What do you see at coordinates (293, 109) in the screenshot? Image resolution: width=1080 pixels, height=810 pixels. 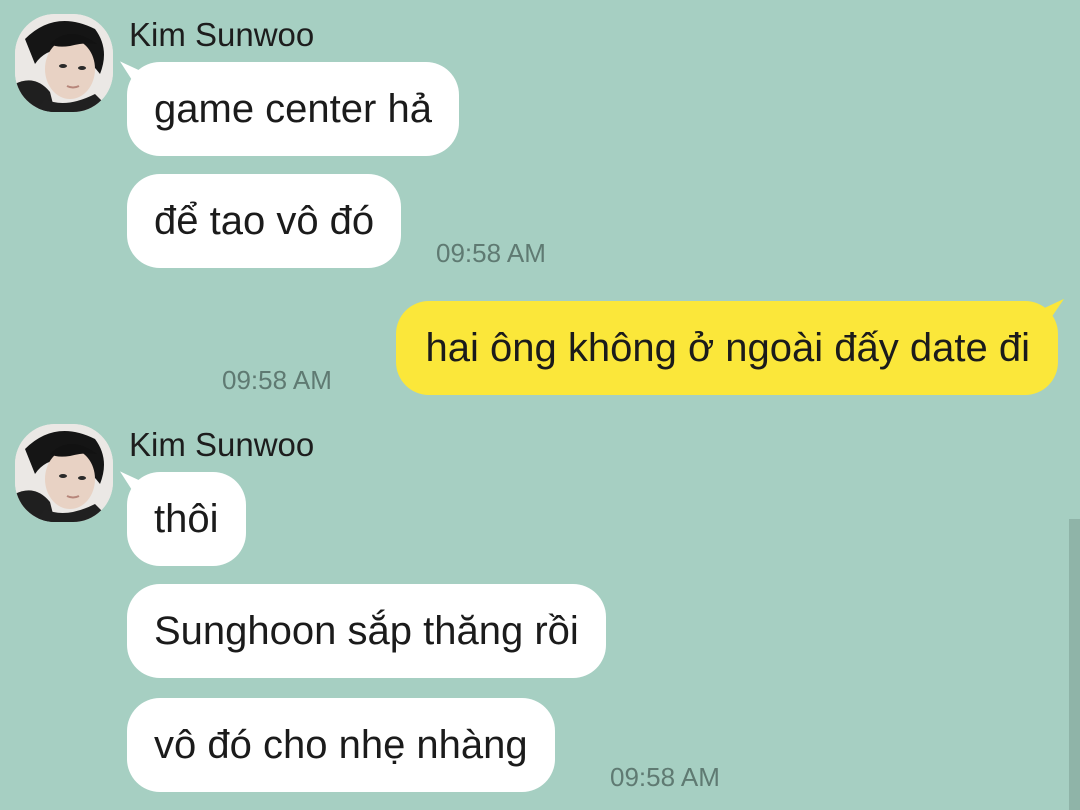 I see `message-bubble: game center hả` at bounding box center [293, 109].